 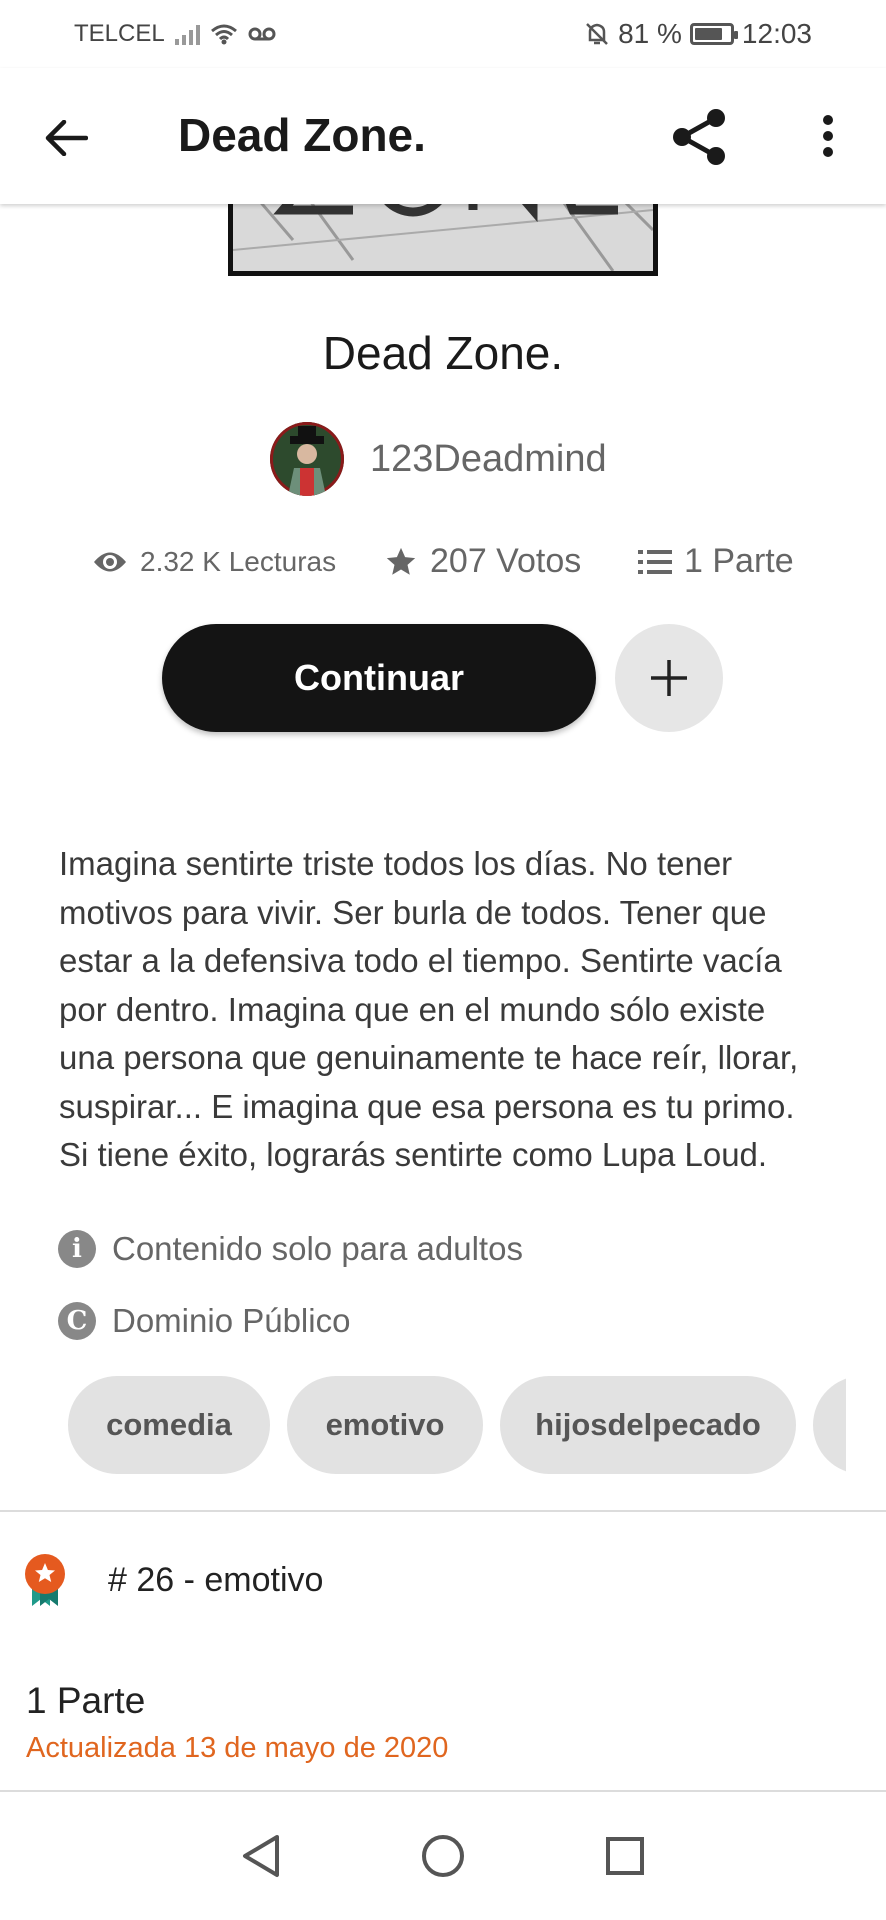 I want to click on tag-list: comedia emotivo hijosdelpecado, so click(x=457, y=1425).